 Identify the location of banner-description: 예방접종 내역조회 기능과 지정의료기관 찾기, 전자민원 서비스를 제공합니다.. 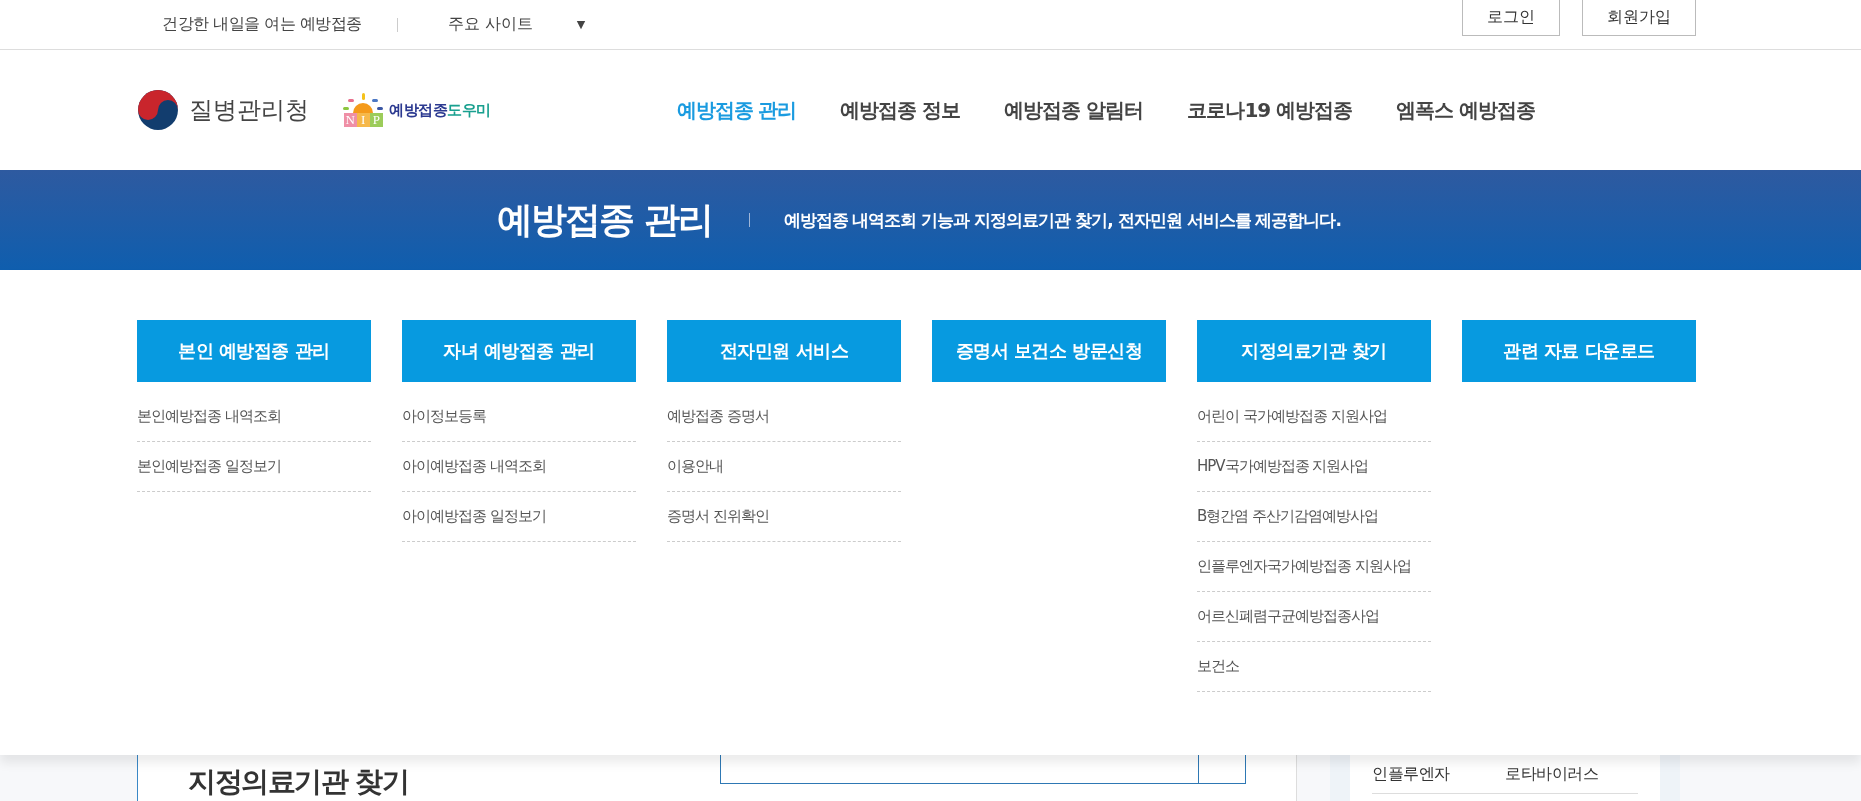
(1062, 220).